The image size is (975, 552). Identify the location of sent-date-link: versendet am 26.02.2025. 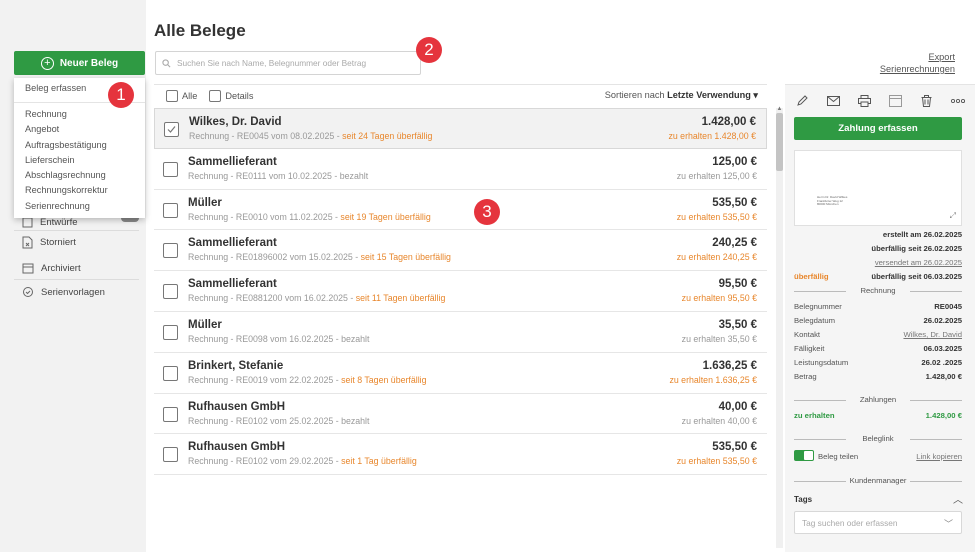
(918, 262).